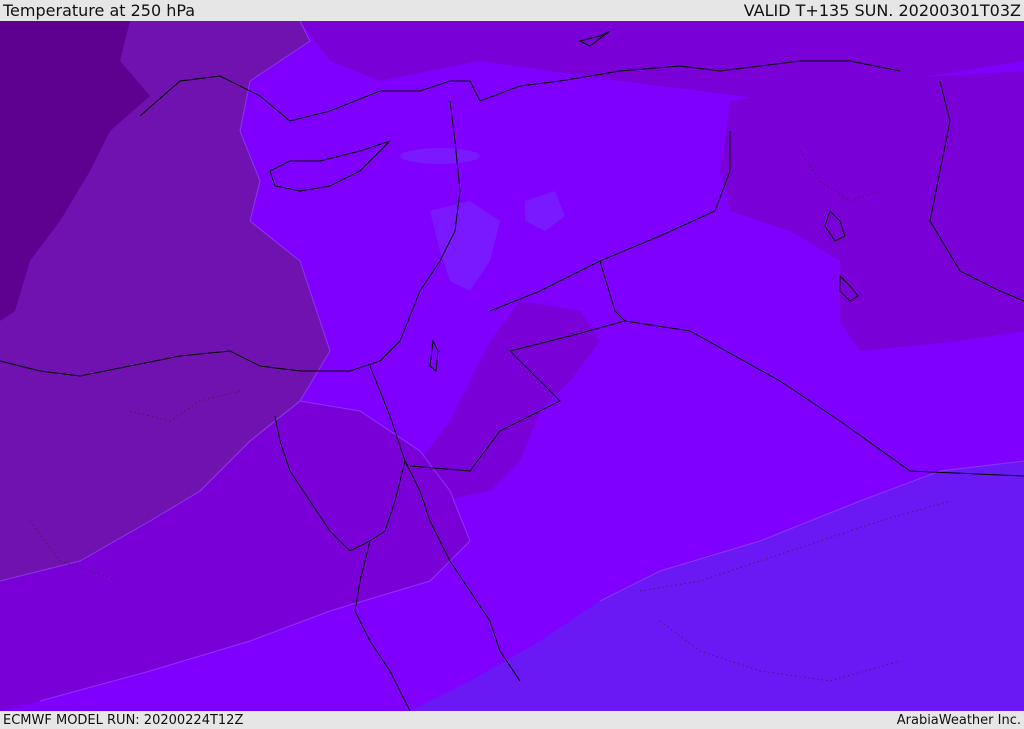 Image resolution: width=1024 pixels, height=729 pixels. I want to click on model-run: ECMWF MODEL RUN: 20200224T12Z, so click(123, 720).